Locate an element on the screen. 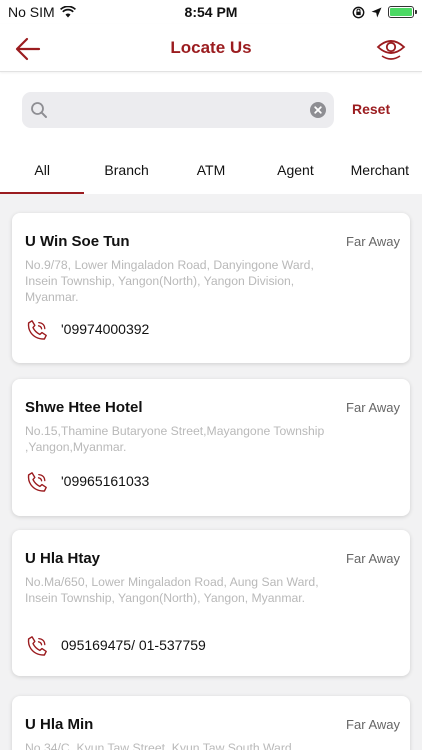  tab-label: Branch is located at coordinates (126, 170).